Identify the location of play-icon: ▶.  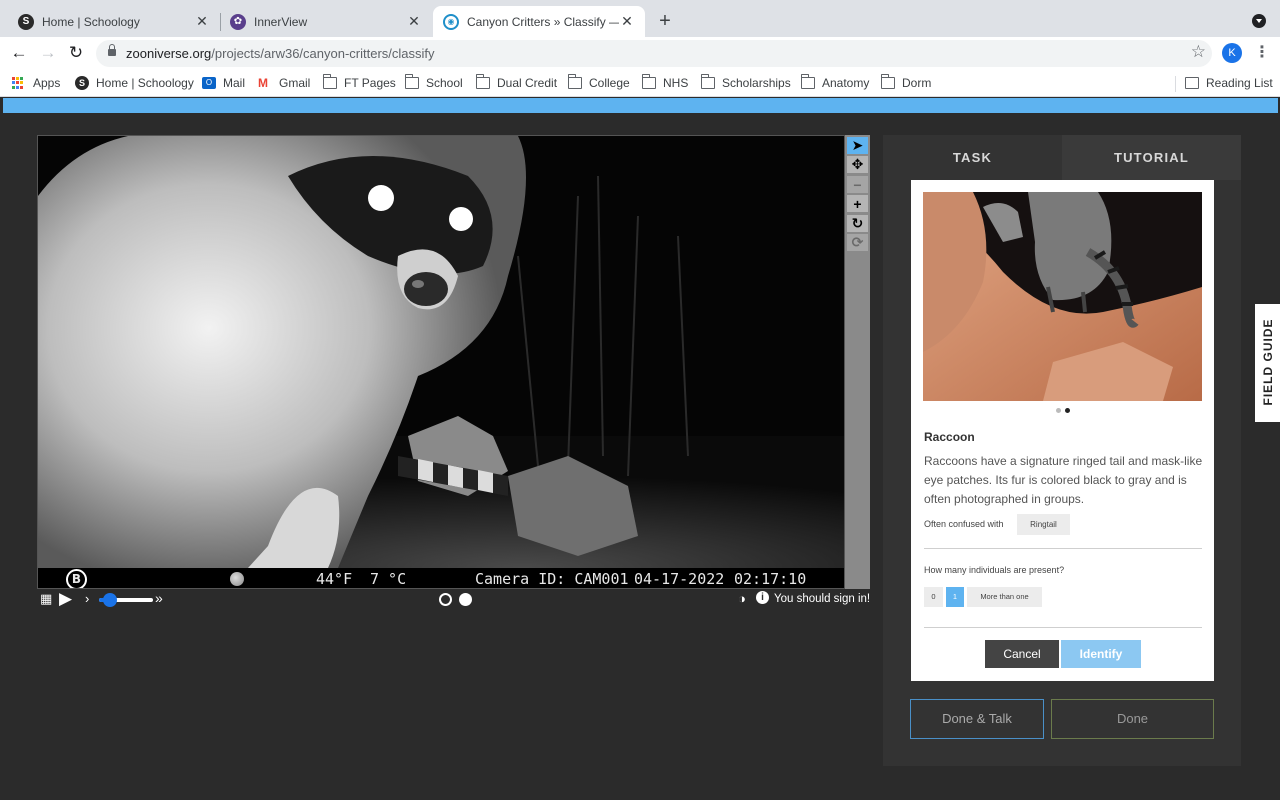
(65, 599).